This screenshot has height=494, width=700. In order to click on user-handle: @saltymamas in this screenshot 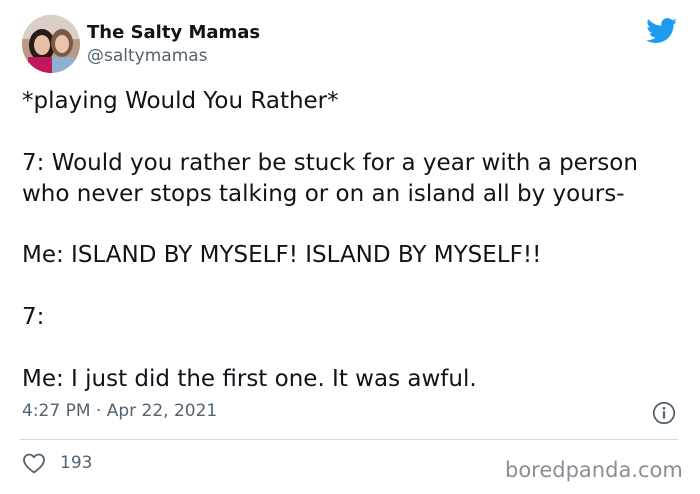, I will do `click(147, 56)`.